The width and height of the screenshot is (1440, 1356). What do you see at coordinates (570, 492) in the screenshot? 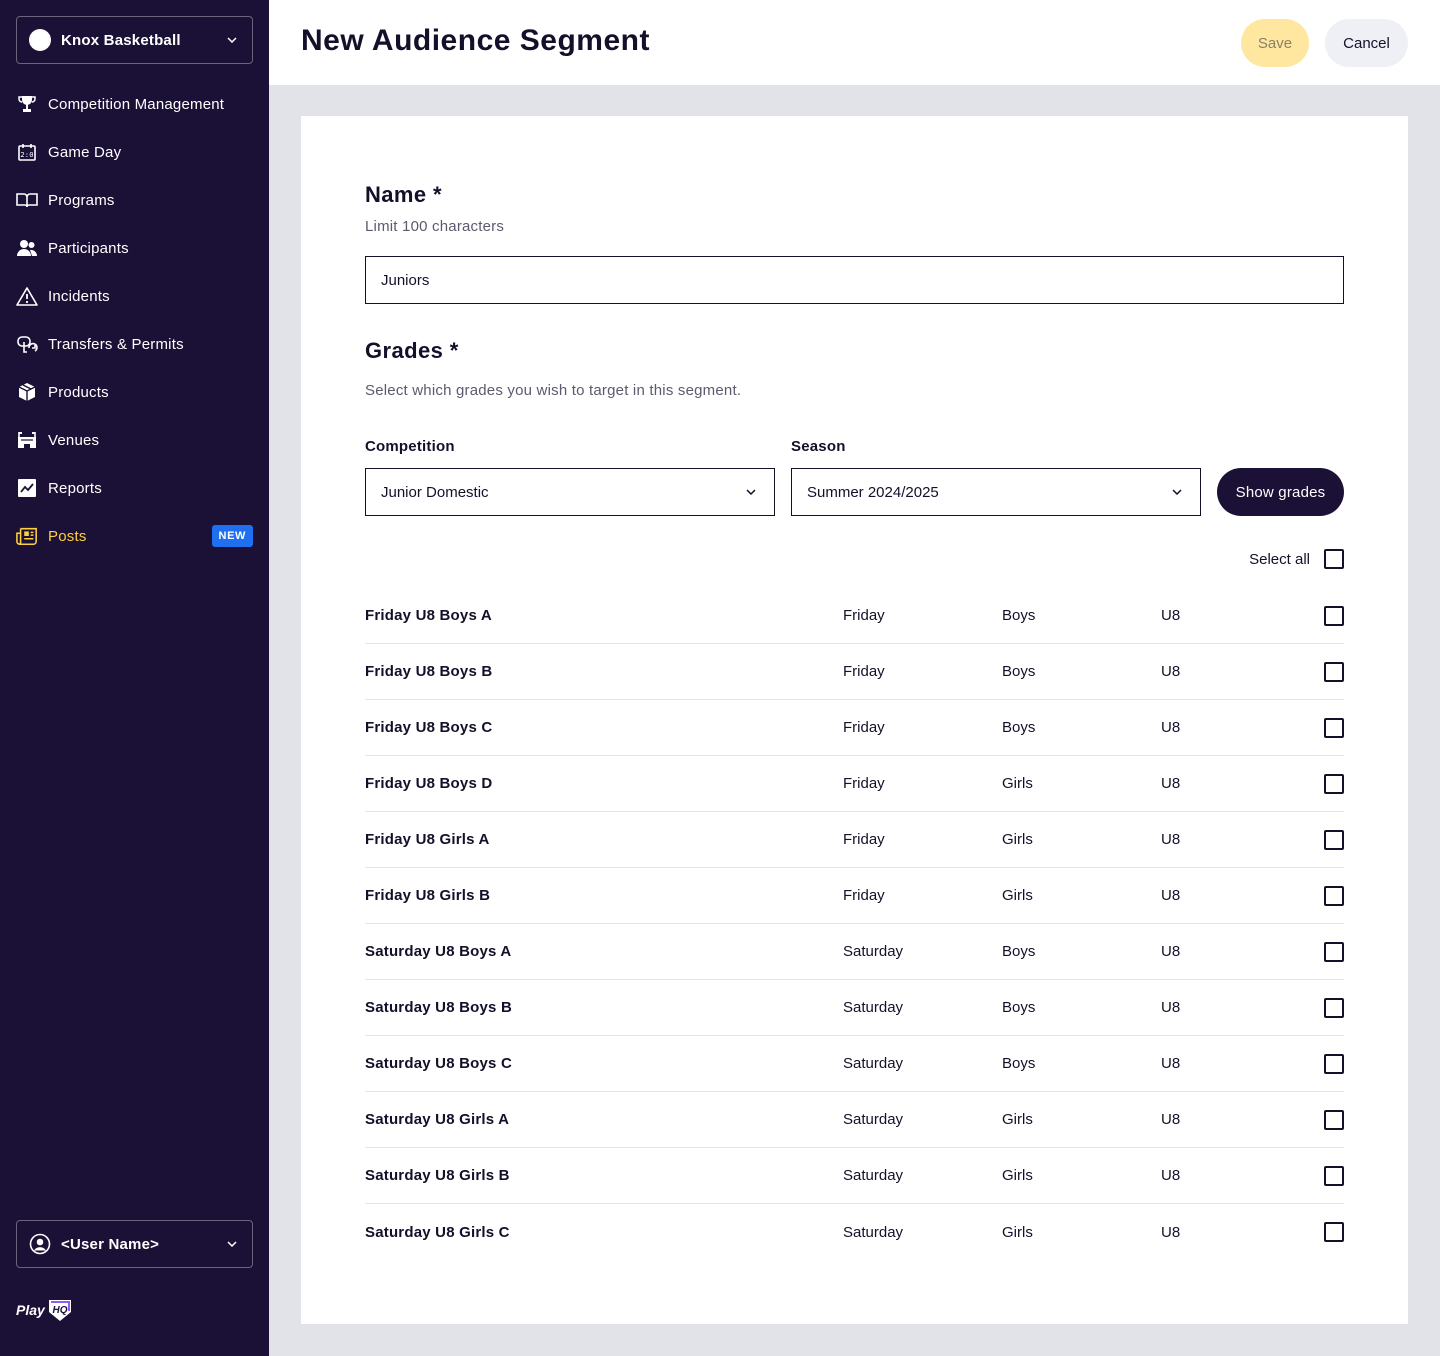
I see `competition-select: Junior Domestic` at bounding box center [570, 492].